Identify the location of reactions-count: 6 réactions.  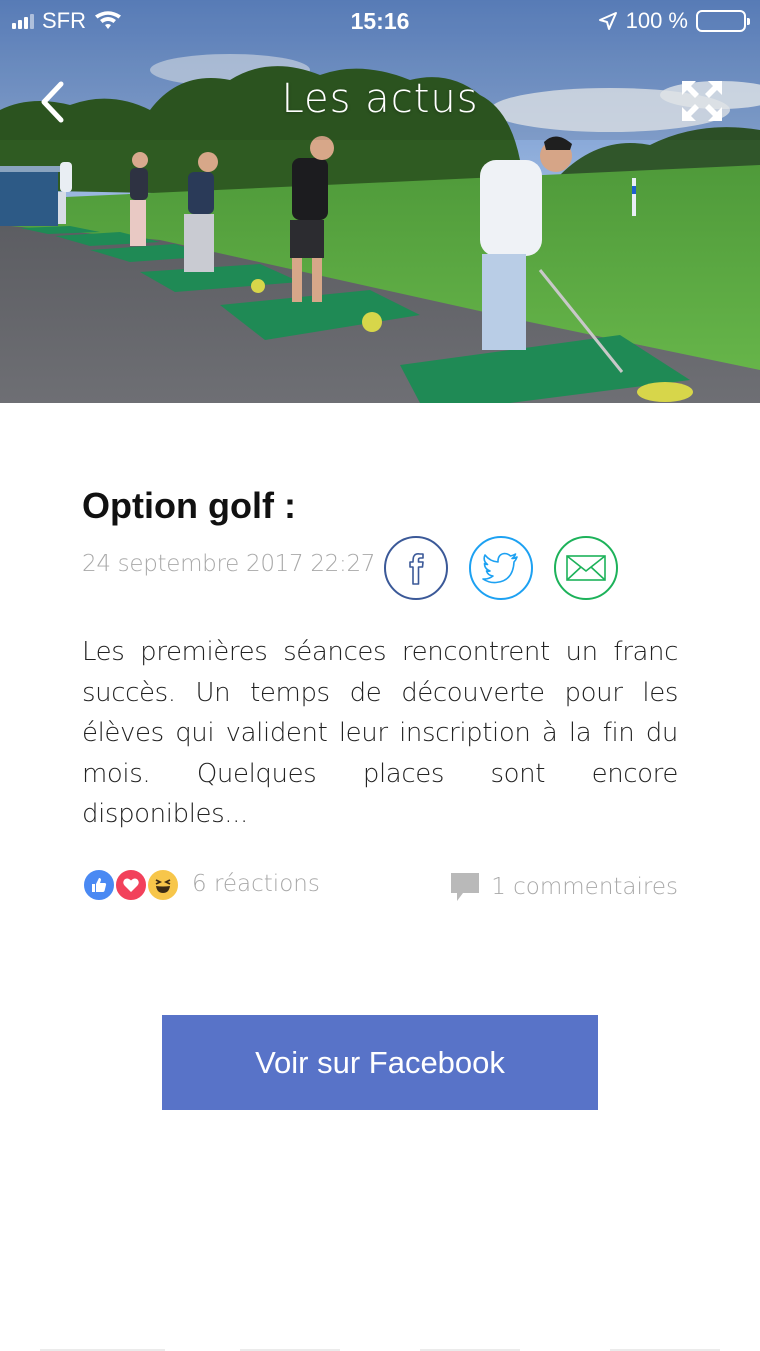
(256, 884).